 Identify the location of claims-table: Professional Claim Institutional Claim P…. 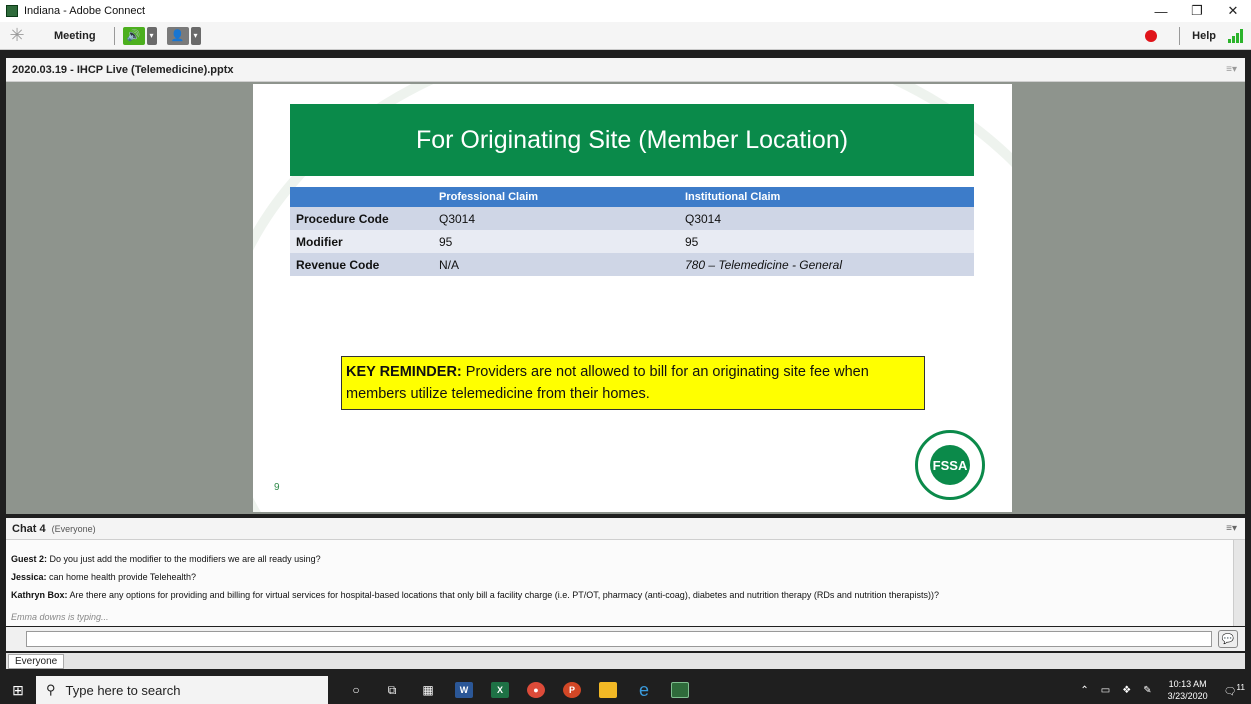
(632, 231).